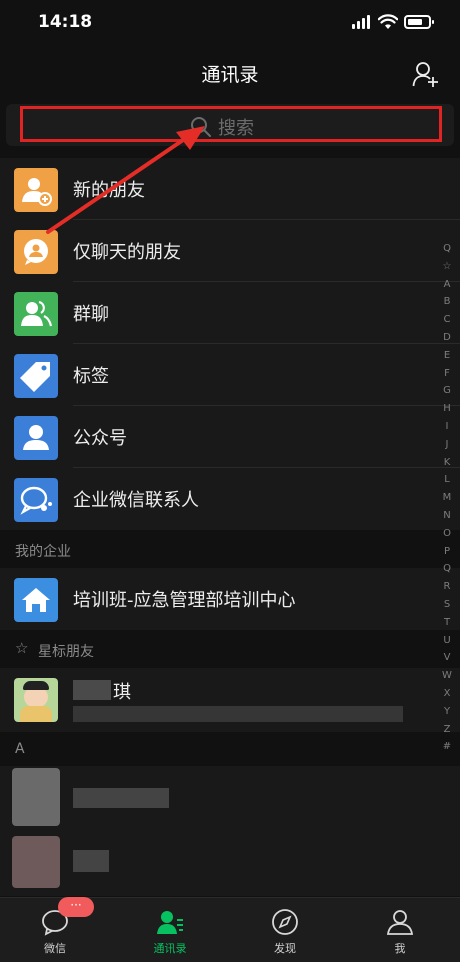  I want to click on index-letter: E, so click(447, 356).